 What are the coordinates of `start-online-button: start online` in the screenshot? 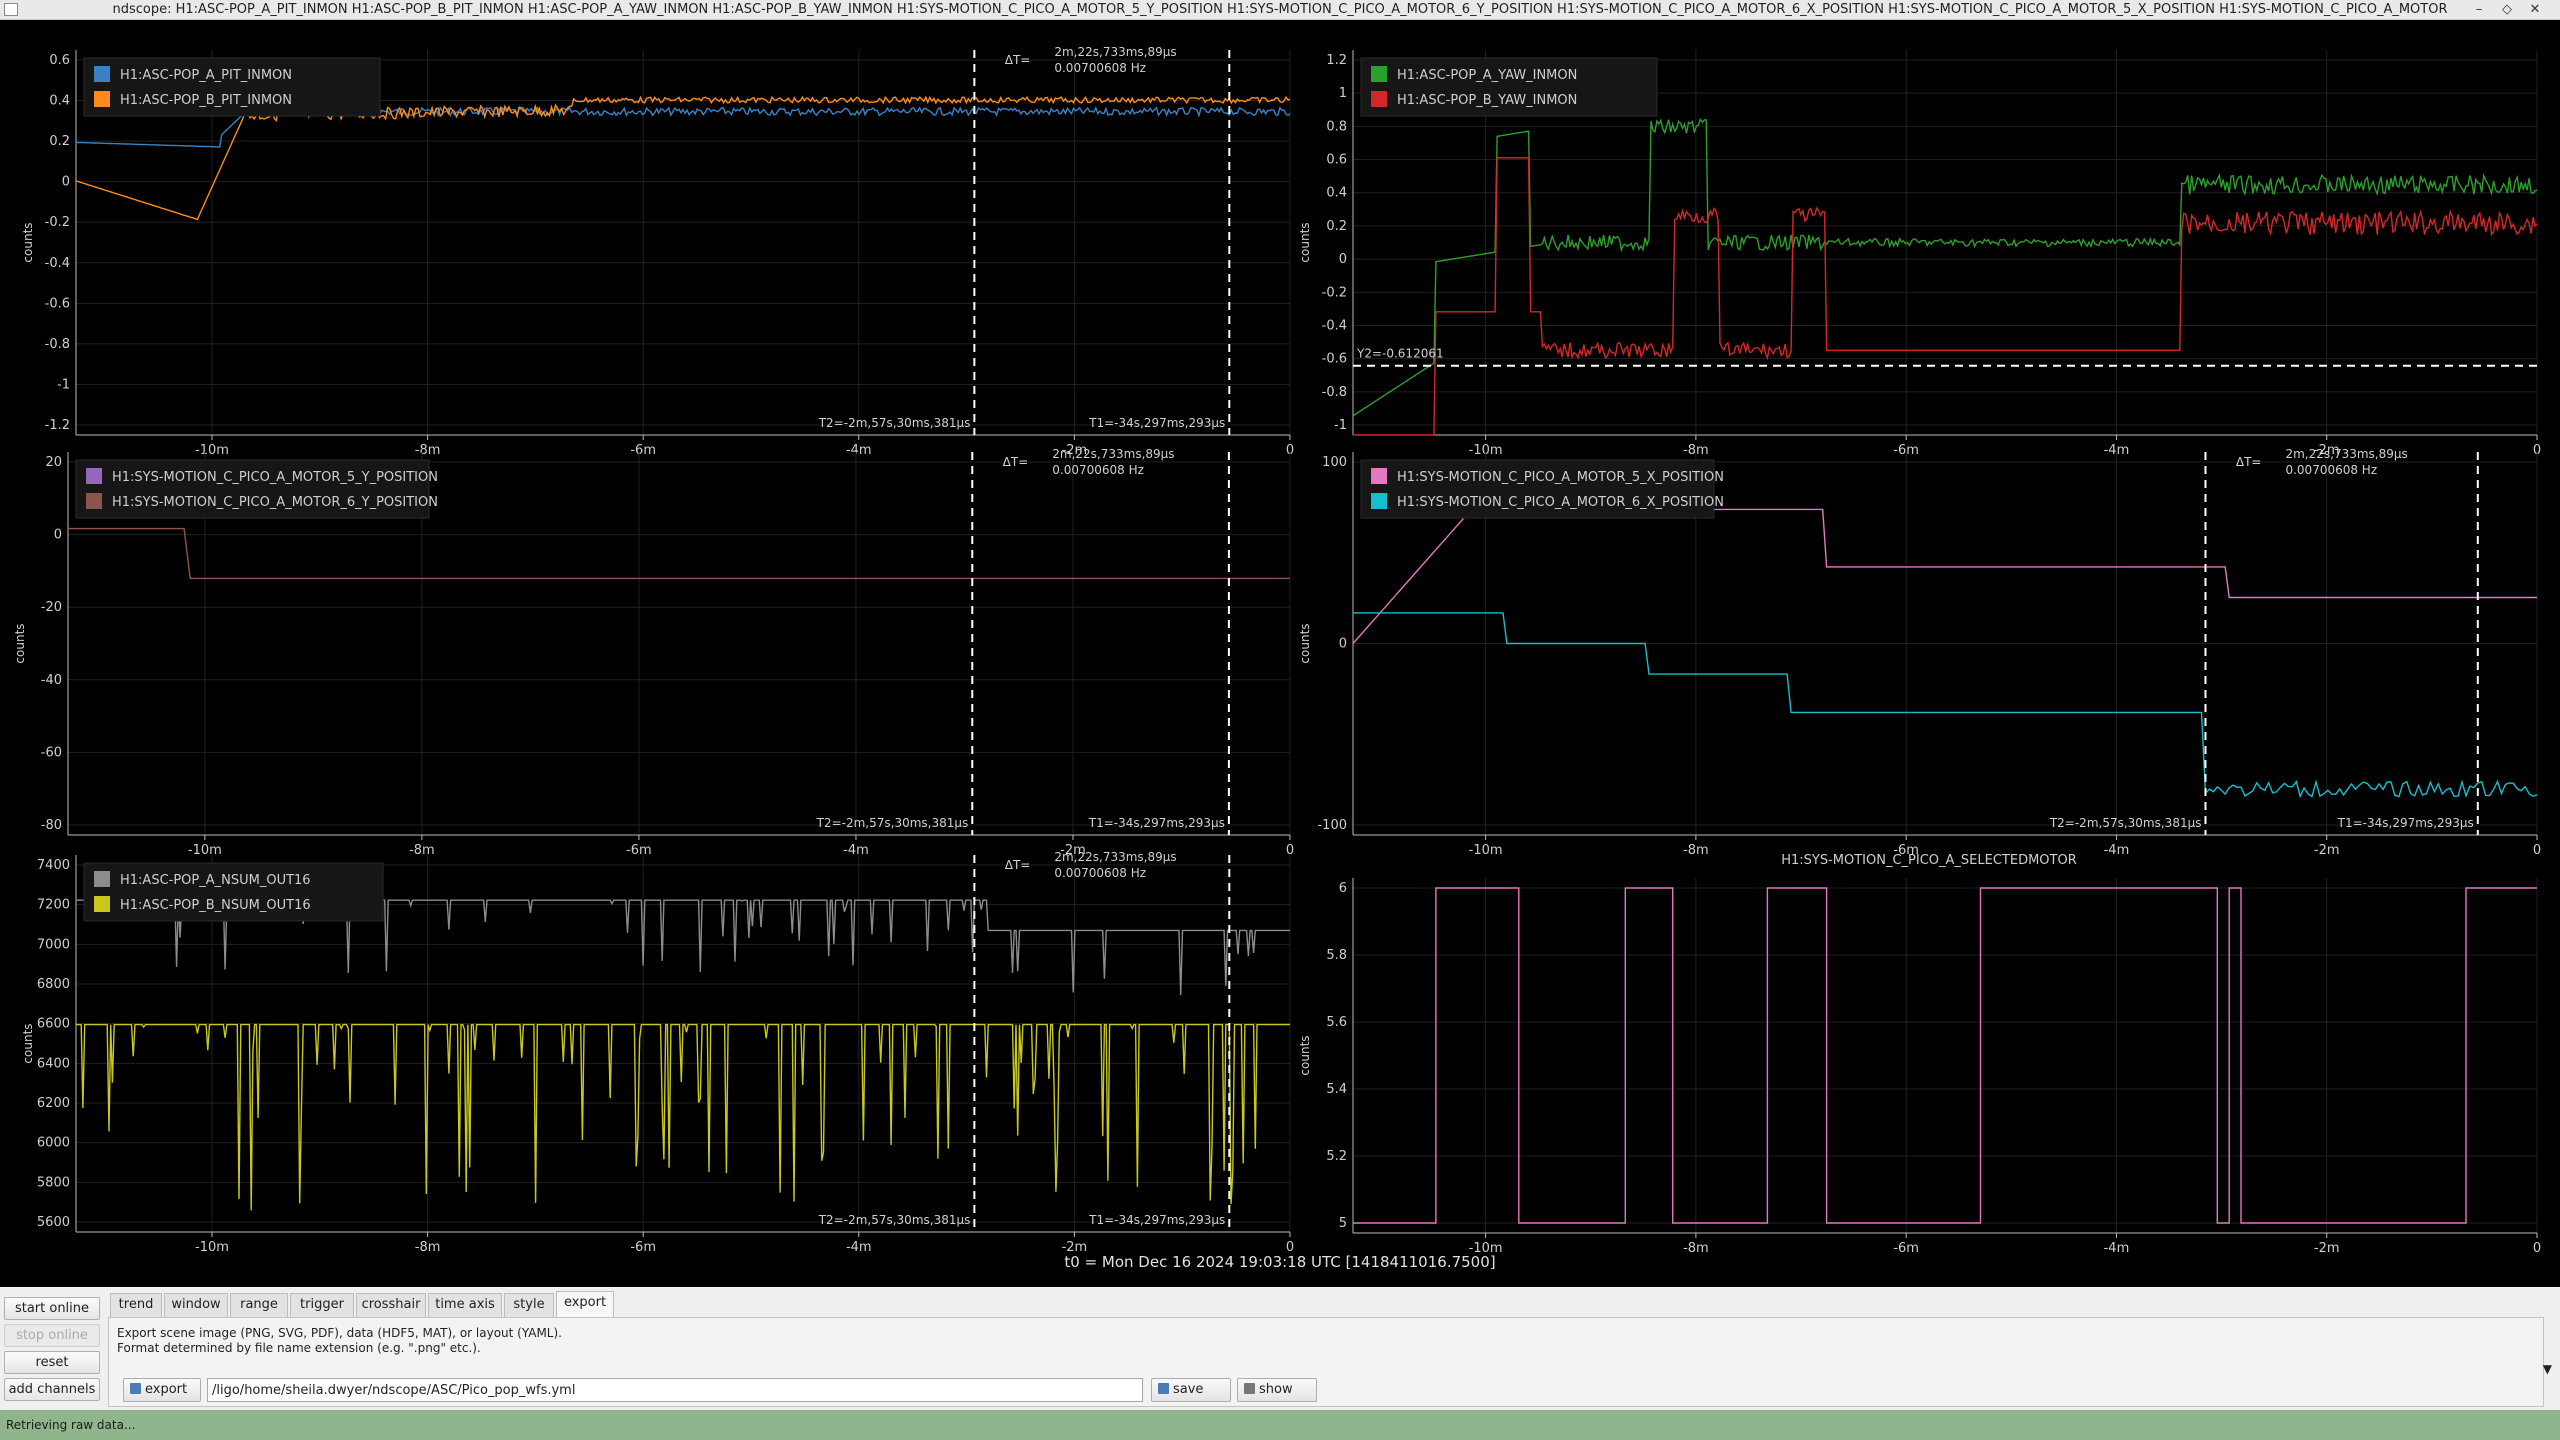 It's located at (52, 1308).